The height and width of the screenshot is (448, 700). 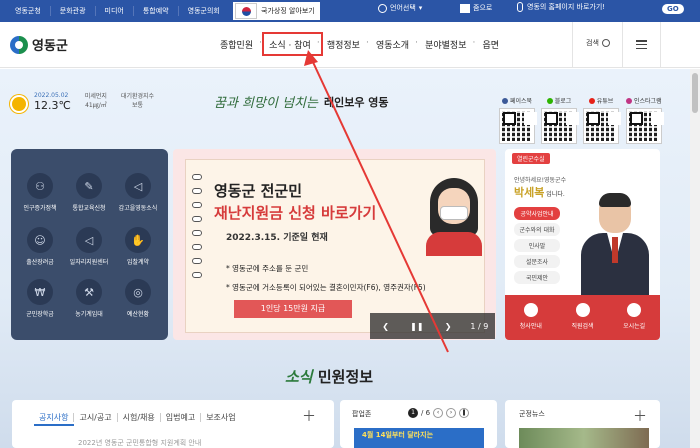 I want to click on top-link-council: 영동군의회, so click(x=204, y=11).